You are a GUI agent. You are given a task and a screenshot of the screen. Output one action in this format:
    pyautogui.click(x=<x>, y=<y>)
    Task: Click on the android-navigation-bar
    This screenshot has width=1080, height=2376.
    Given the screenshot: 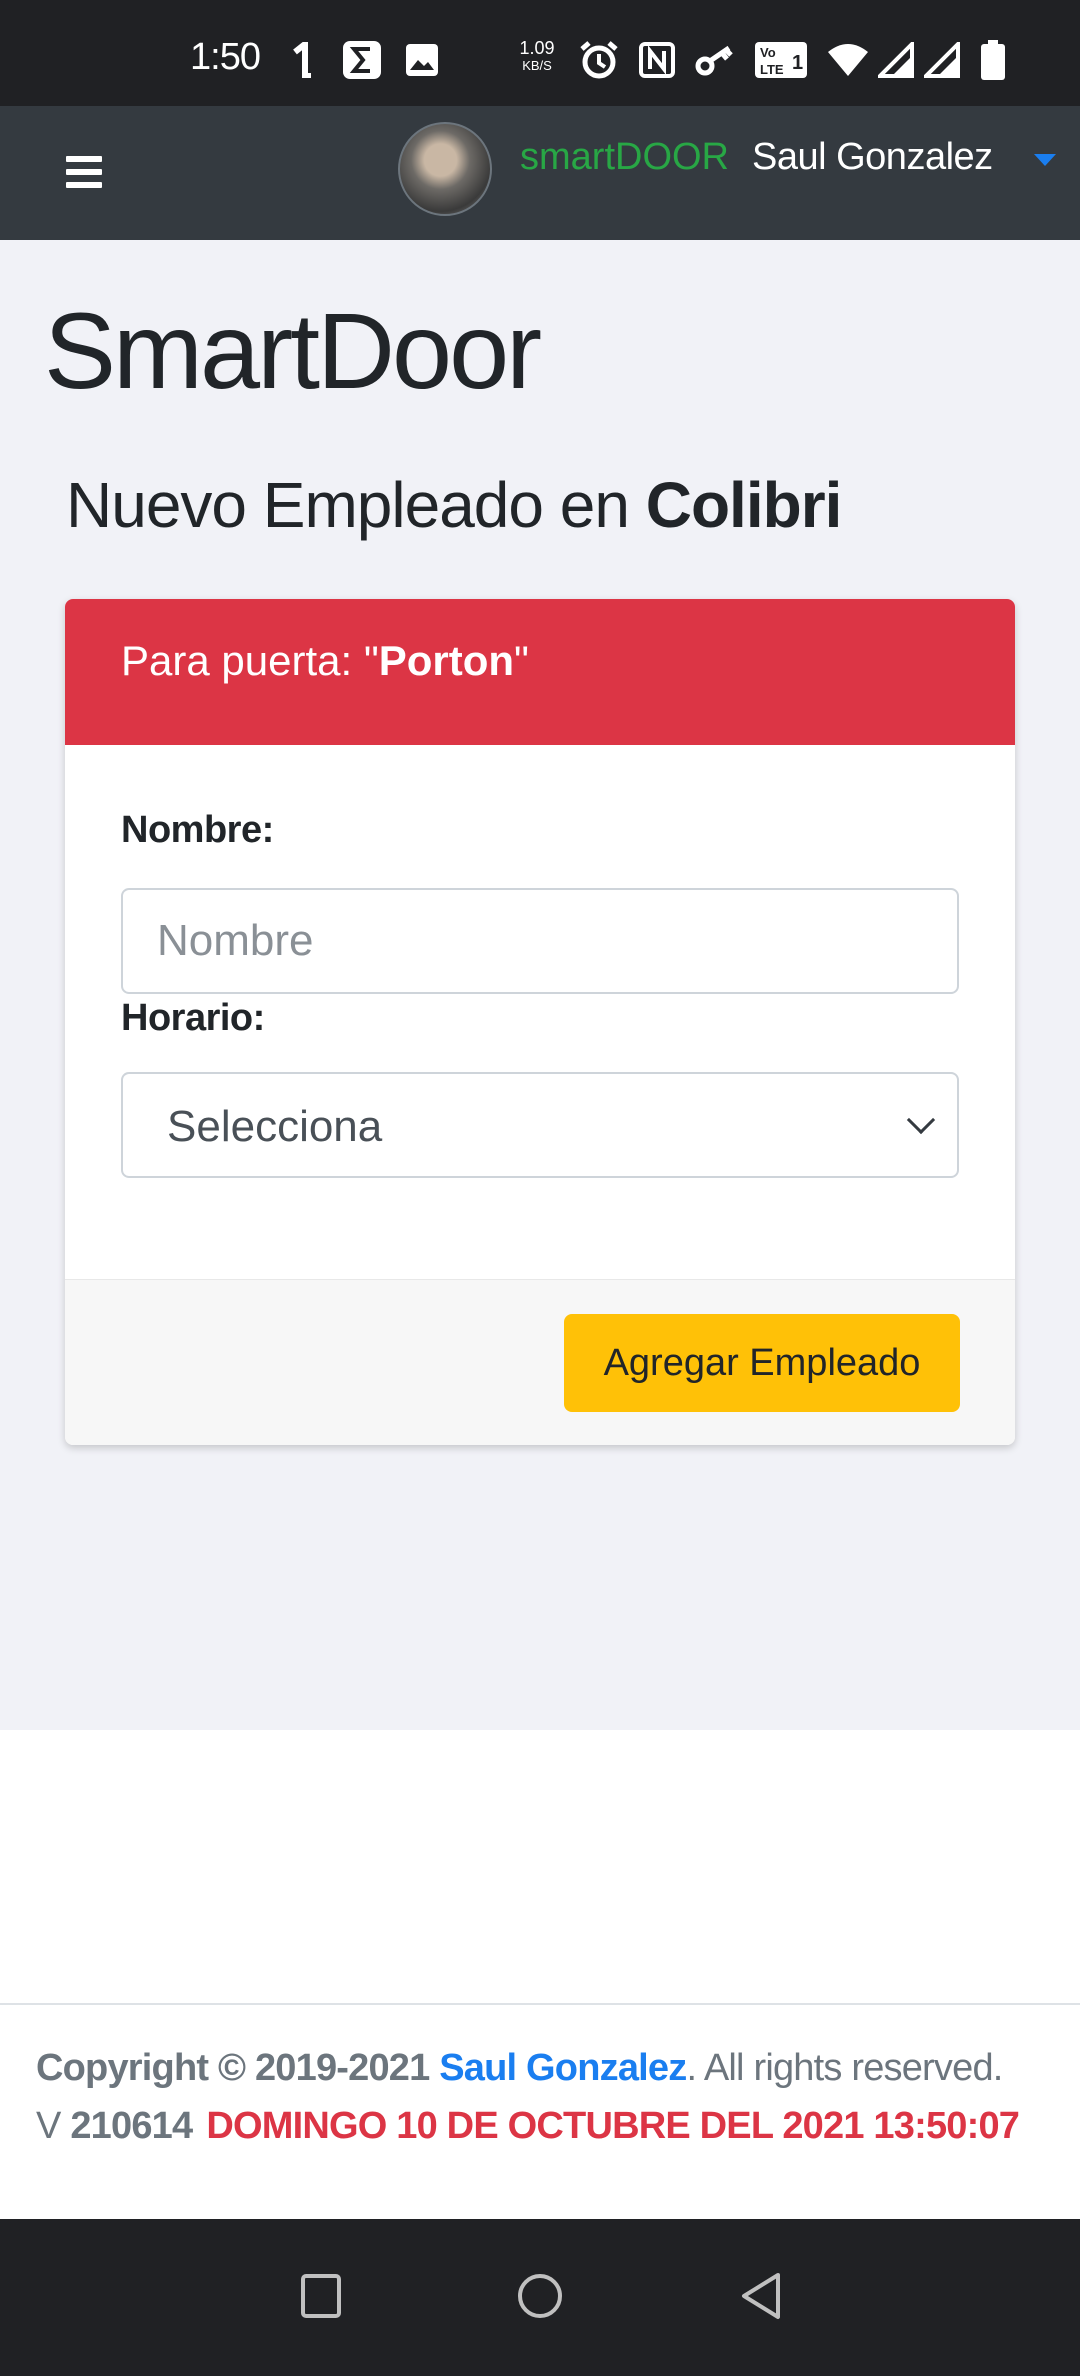 What is the action you would take?
    pyautogui.click(x=540, y=2297)
    